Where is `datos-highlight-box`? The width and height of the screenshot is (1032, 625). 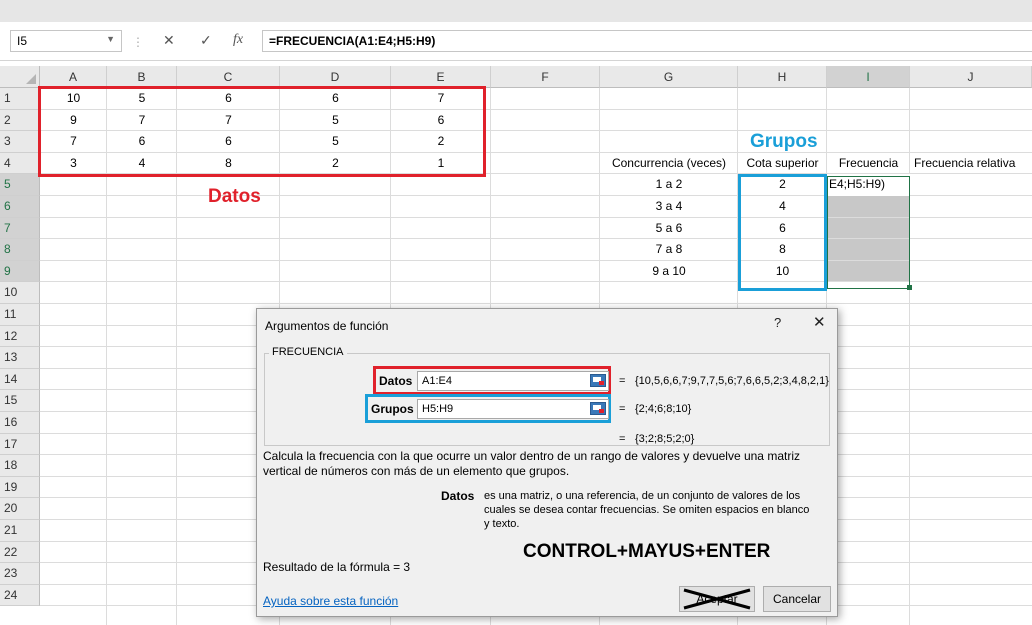
datos-highlight-box is located at coordinates (262, 131).